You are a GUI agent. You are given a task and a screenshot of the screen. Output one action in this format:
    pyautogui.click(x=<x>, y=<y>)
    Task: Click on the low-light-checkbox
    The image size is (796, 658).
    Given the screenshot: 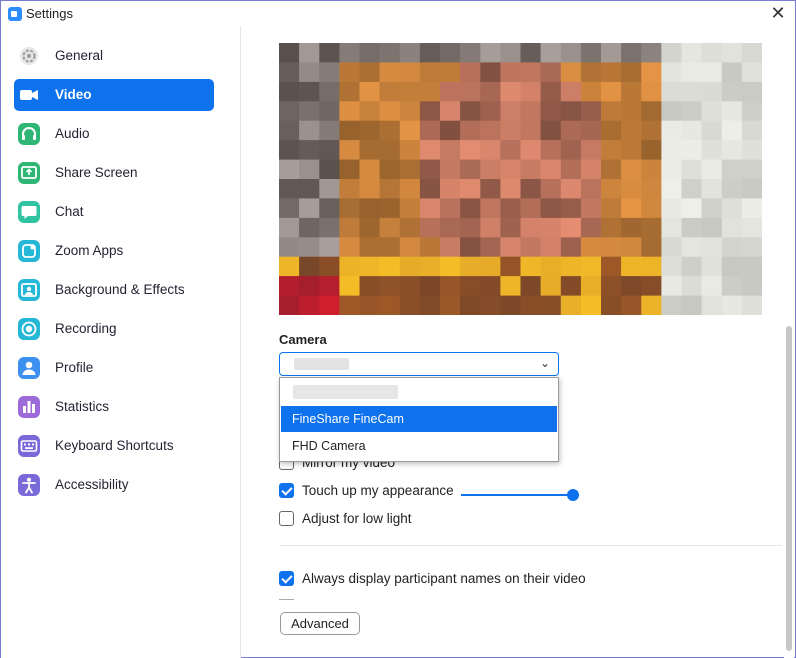 What is the action you would take?
    pyautogui.click(x=286, y=518)
    